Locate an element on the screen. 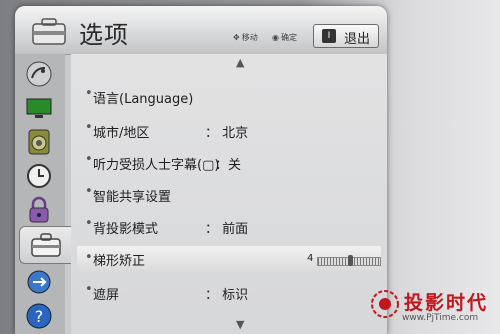 Image resolution: width=500 pixels, height=334 pixels. hint-move: ✥ 移动 is located at coordinates (245, 37).